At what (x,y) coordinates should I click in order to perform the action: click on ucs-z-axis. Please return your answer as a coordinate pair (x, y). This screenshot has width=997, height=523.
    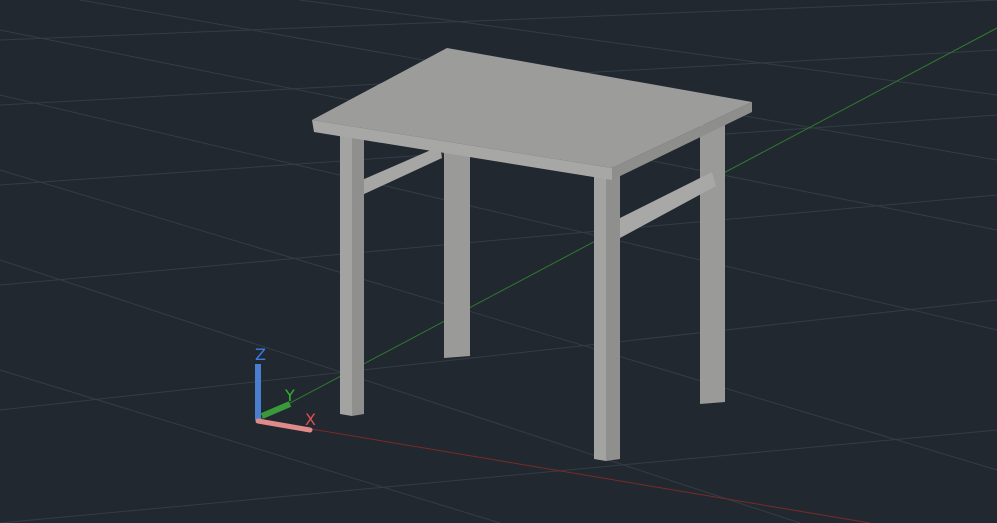
    Looking at the image, I should click on (258, 392).